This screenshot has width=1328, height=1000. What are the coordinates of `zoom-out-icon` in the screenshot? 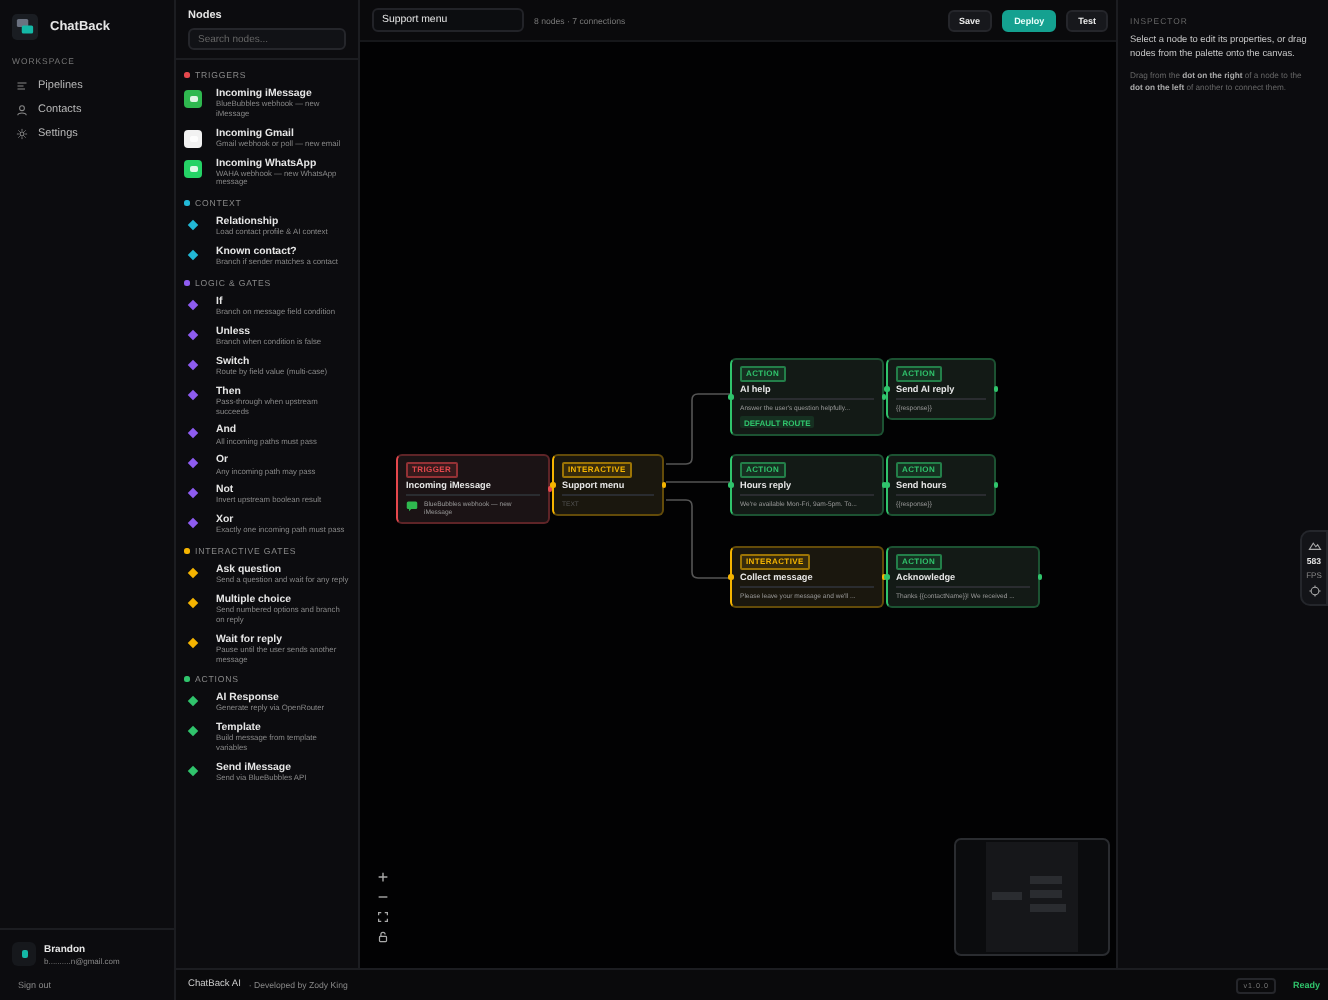 It's located at (383, 897).